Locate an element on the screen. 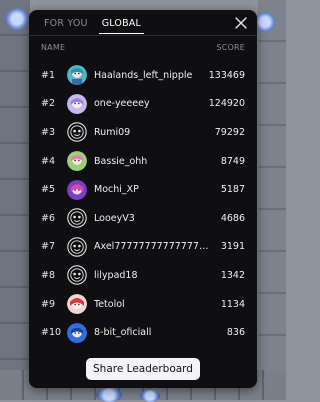  rank-label: #7 is located at coordinates (48, 247).